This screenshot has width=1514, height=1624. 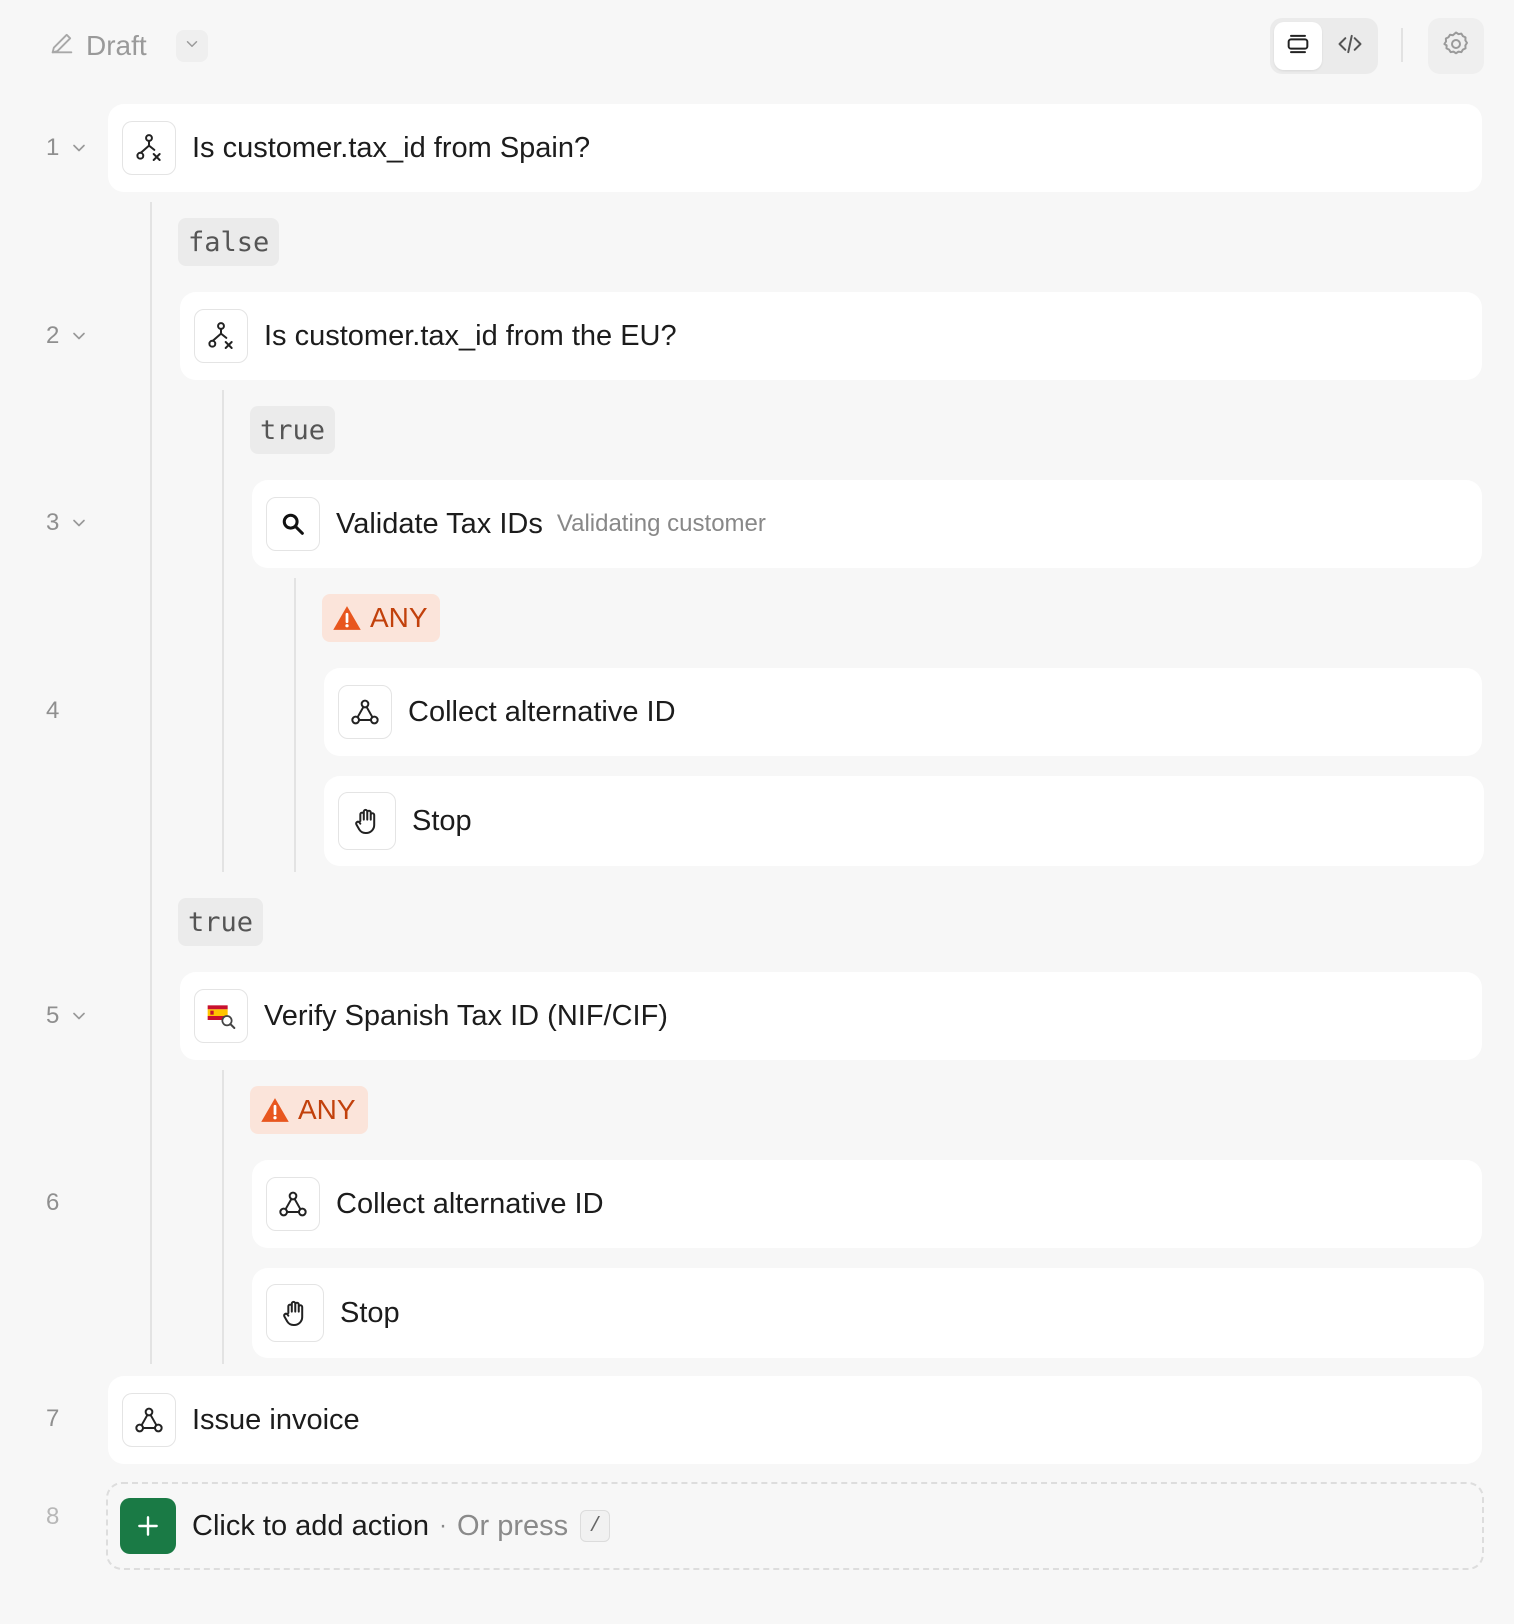 What do you see at coordinates (53, 1418) in the screenshot?
I see `line-number-7: 7` at bounding box center [53, 1418].